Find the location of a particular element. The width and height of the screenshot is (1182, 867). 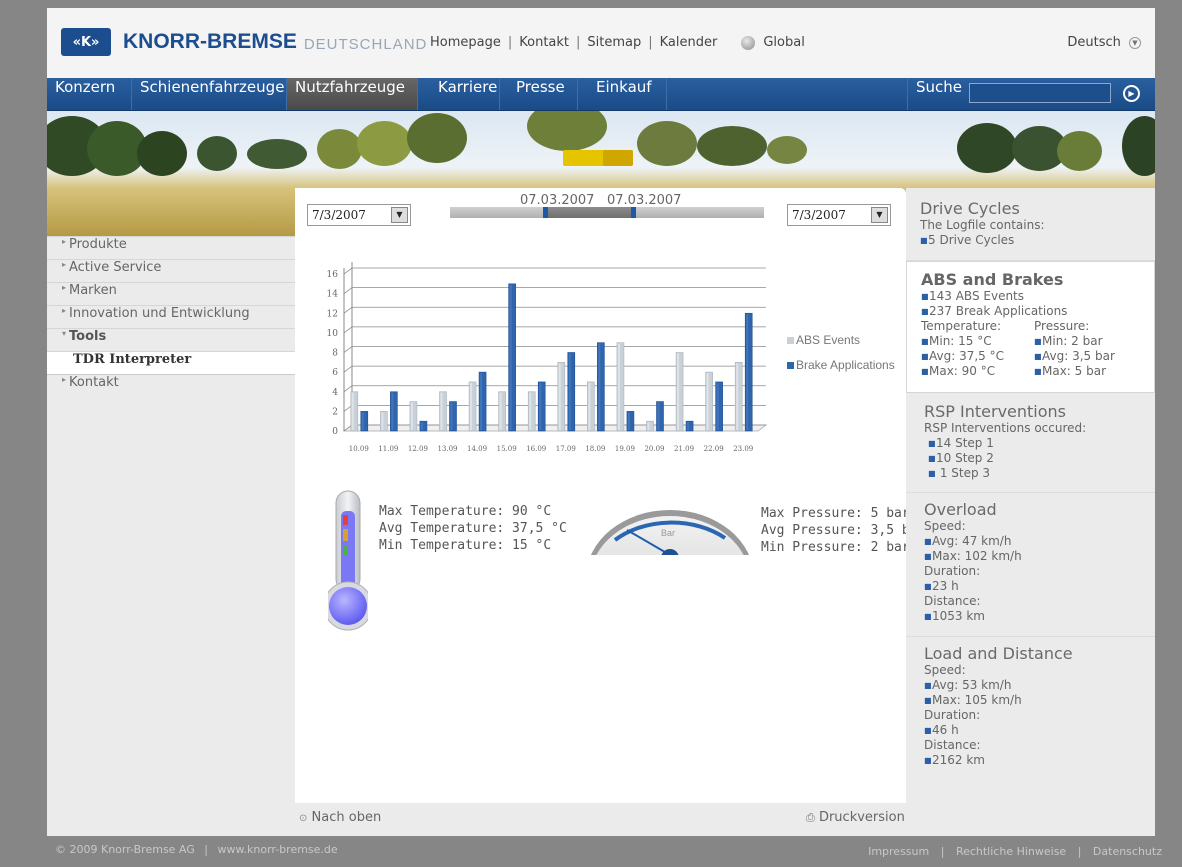

footer-link-impressum: Impressum is located at coordinates (898, 851).